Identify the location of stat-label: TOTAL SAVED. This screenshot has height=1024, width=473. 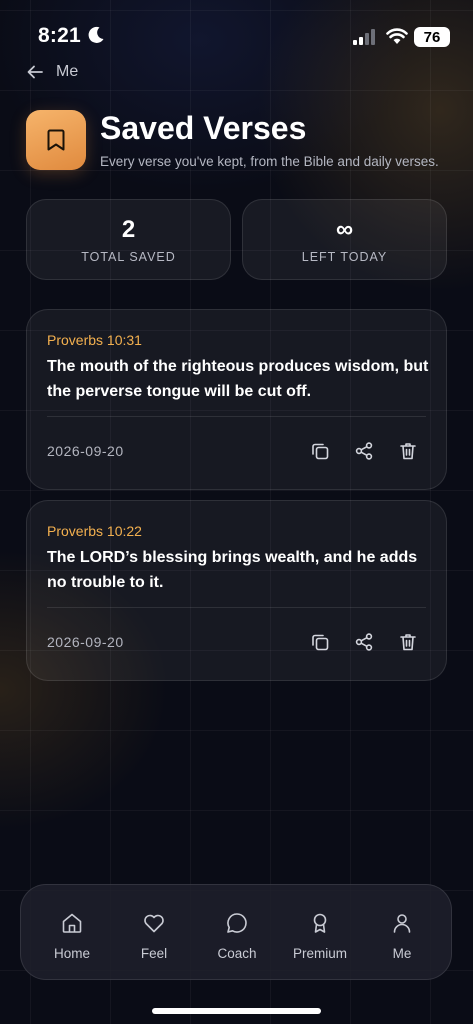
(128, 256).